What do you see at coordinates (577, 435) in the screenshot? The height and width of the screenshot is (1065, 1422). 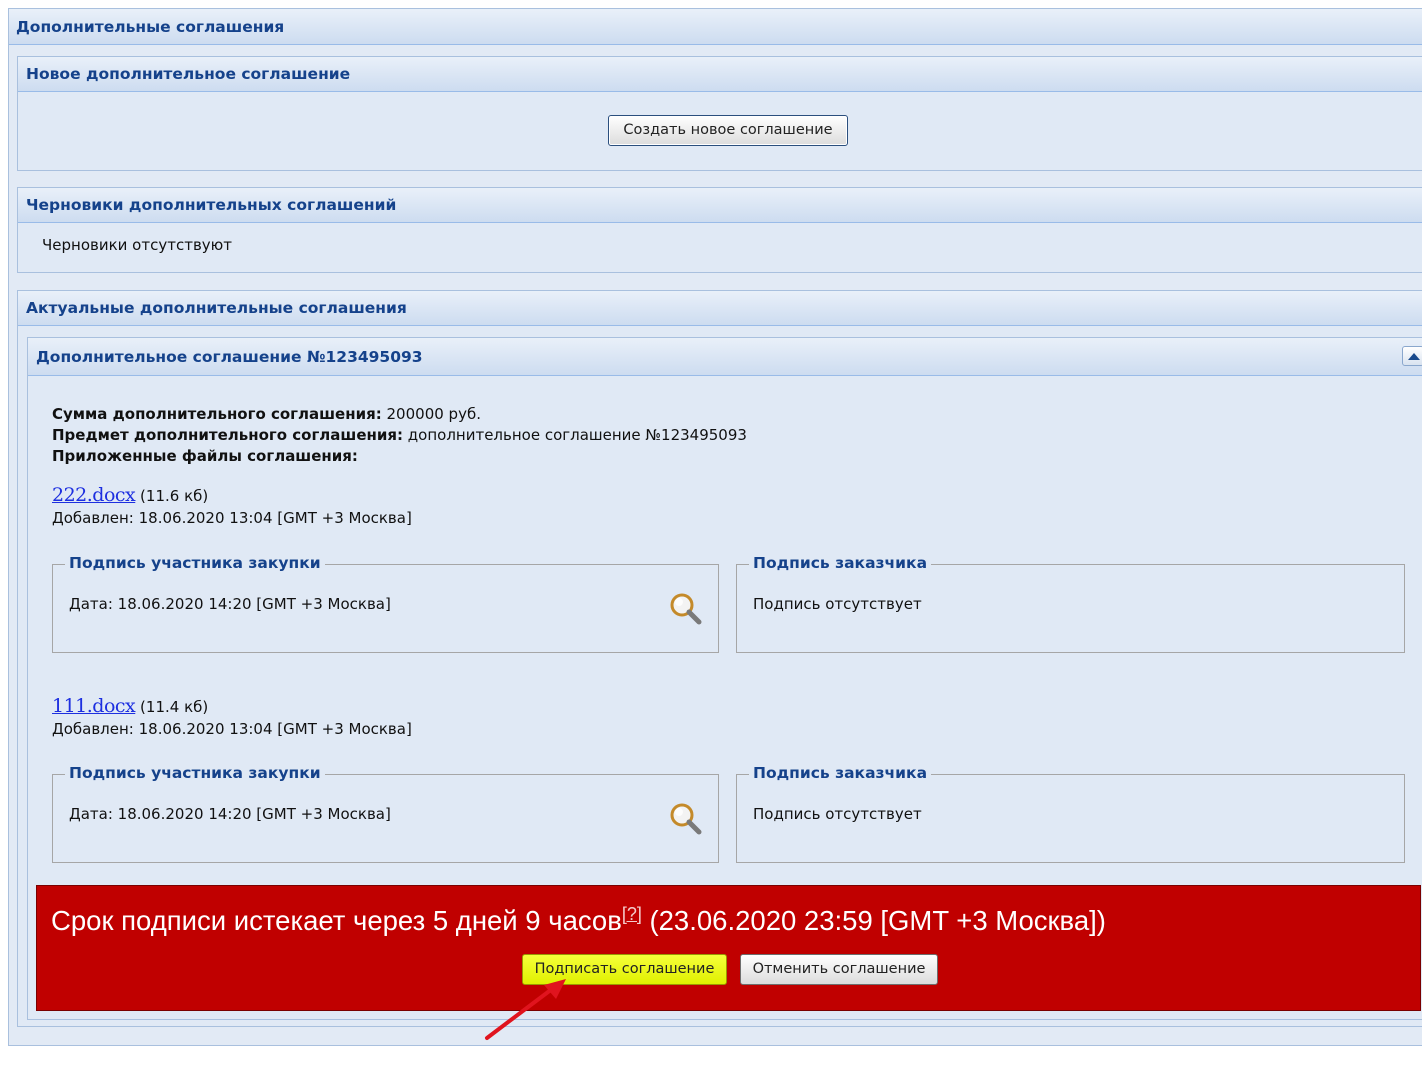 I see `subject-value: дополнительное соглашение №123495093` at bounding box center [577, 435].